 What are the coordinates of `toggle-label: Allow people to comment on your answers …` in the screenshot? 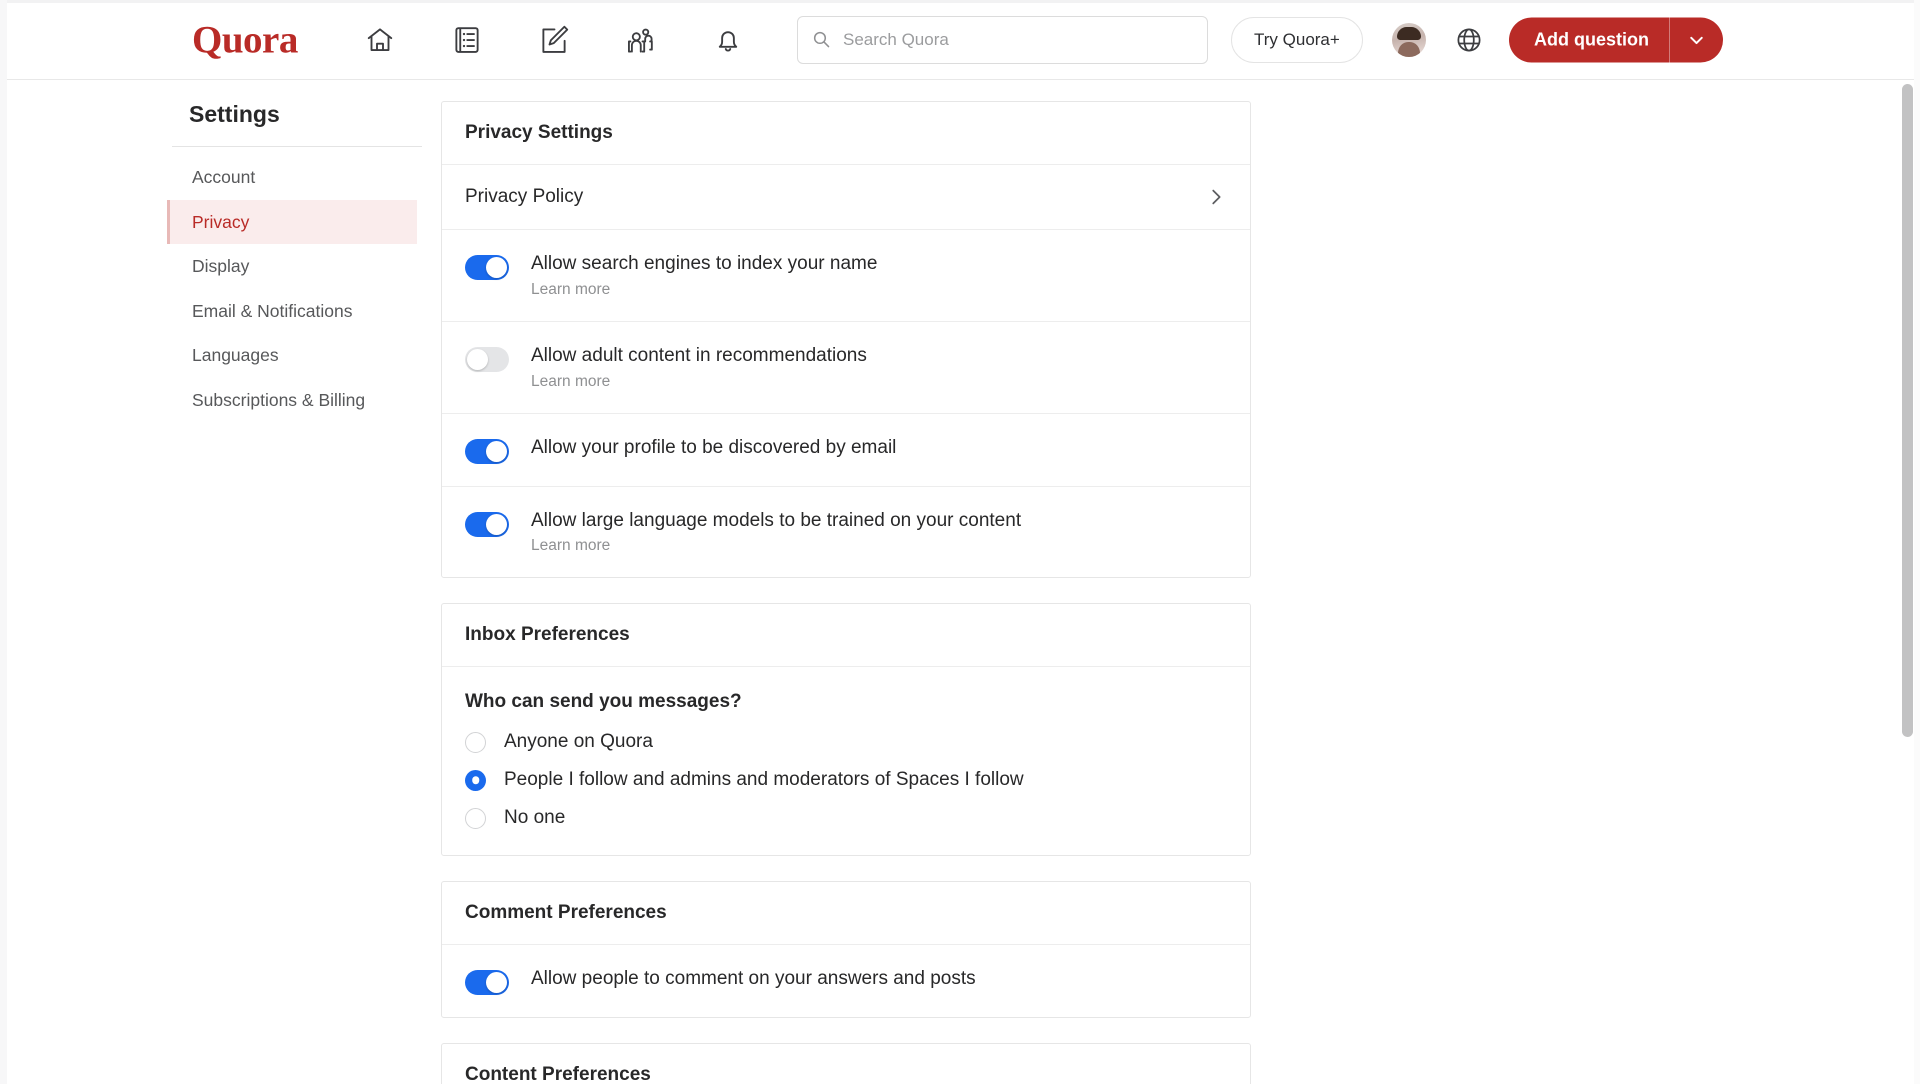 It's located at (753, 979).